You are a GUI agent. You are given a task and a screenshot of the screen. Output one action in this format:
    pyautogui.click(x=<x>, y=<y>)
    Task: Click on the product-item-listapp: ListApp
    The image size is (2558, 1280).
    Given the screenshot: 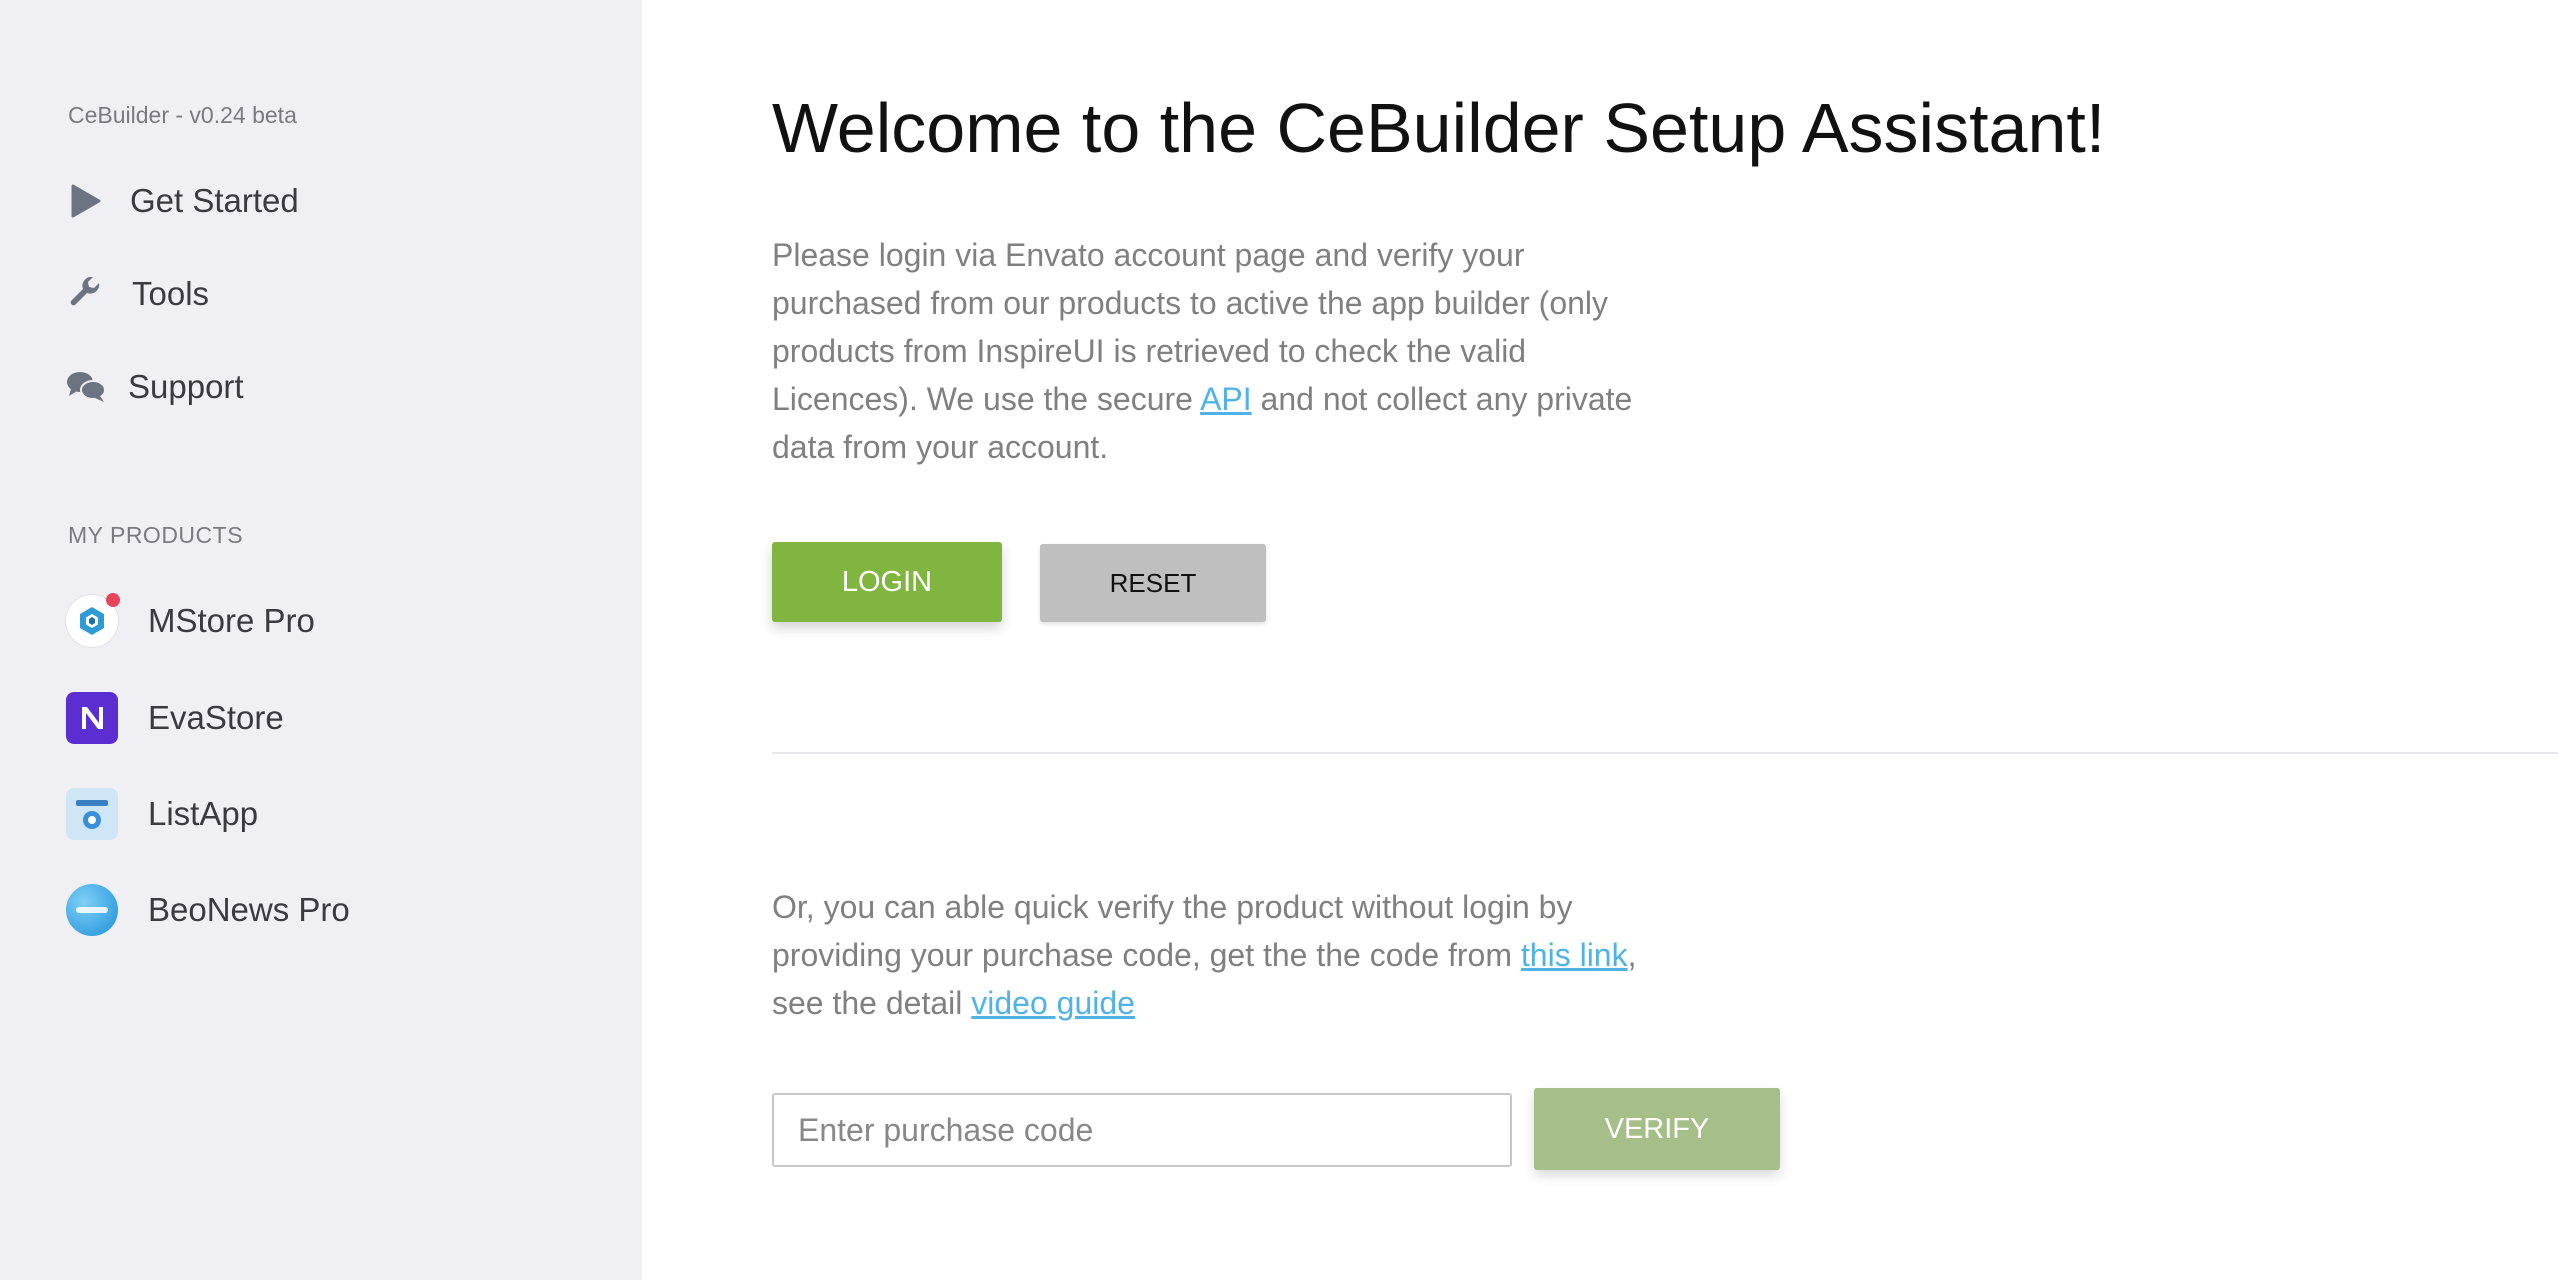 What is the action you would take?
    pyautogui.click(x=162, y=814)
    